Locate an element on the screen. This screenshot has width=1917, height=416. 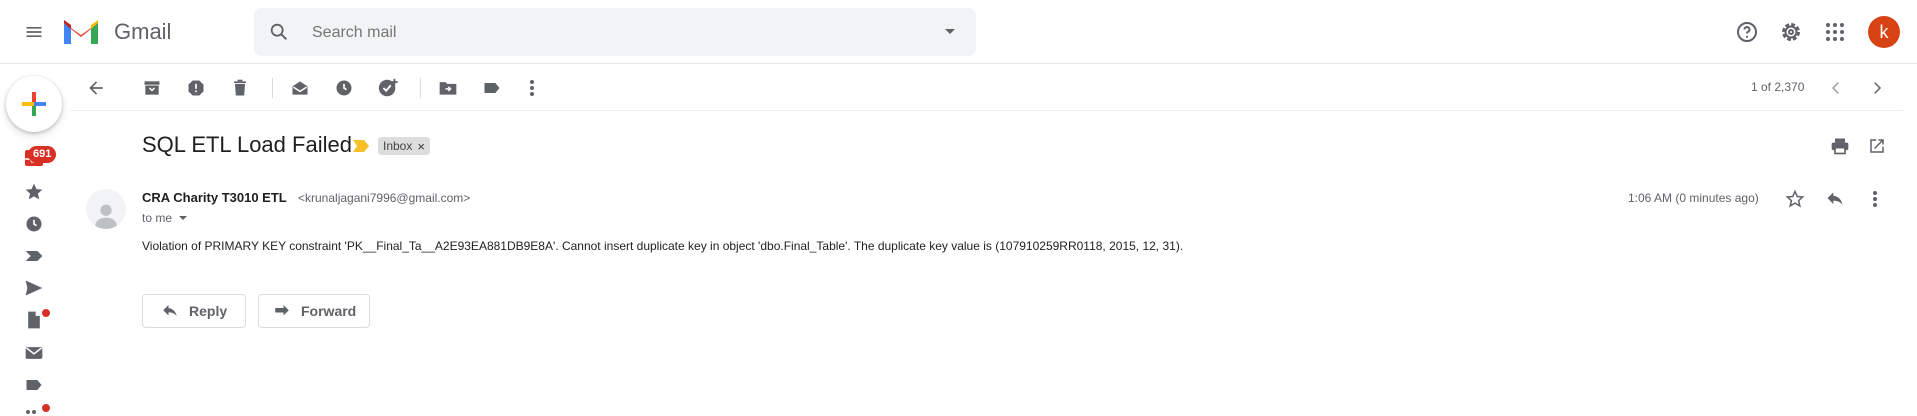
star-outline-icon is located at coordinates (1795, 198).